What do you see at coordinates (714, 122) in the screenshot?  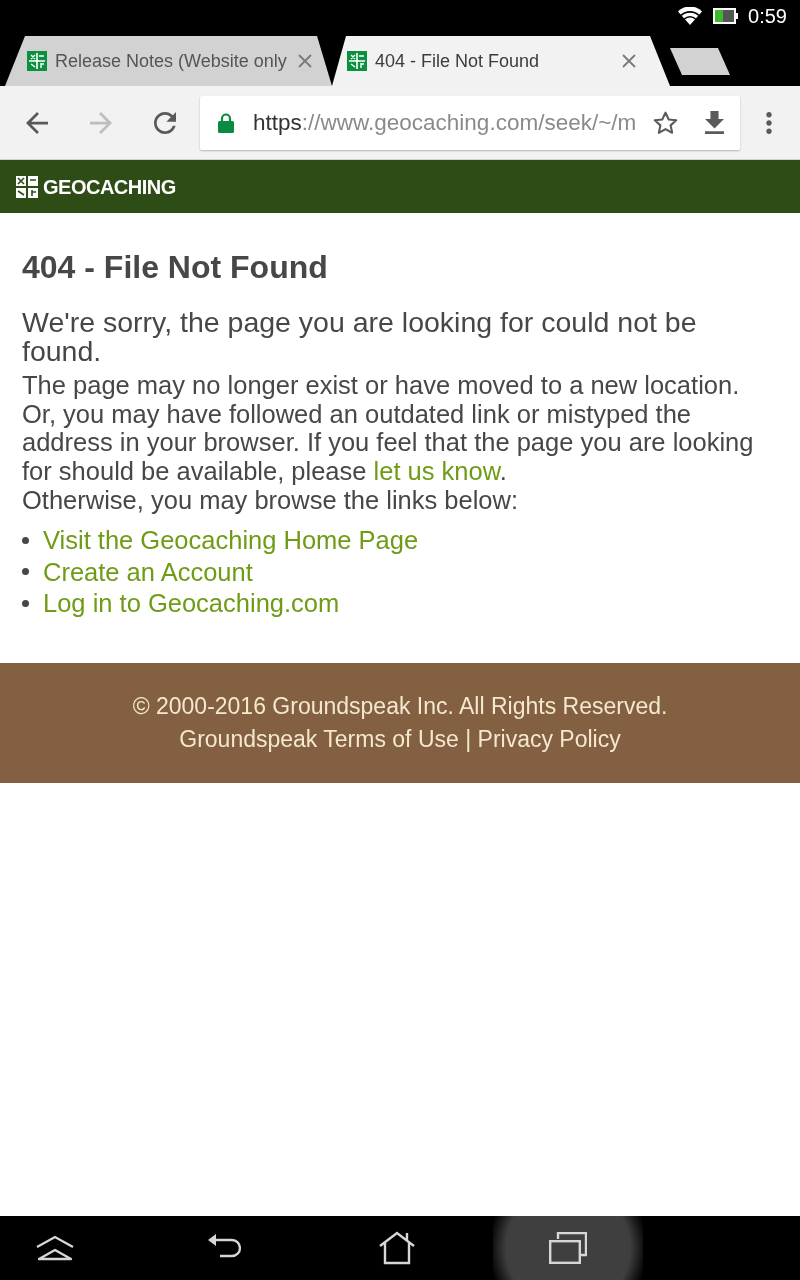 I see `download-icon` at bounding box center [714, 122].